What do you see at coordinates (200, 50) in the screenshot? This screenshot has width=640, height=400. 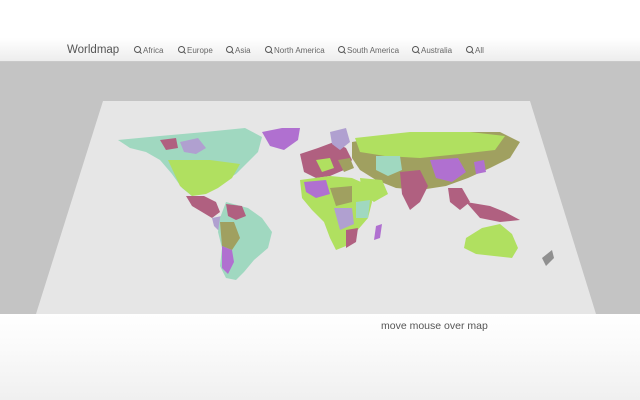 I see `nav-europe-label: Europe` at bounding box center [200, 50].